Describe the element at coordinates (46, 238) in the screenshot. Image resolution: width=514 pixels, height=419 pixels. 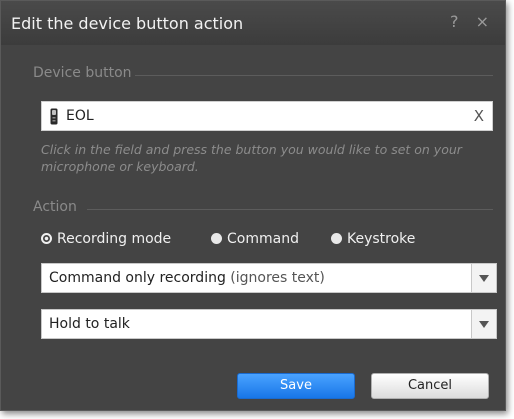
I see `radio-selected-icon` at that location.